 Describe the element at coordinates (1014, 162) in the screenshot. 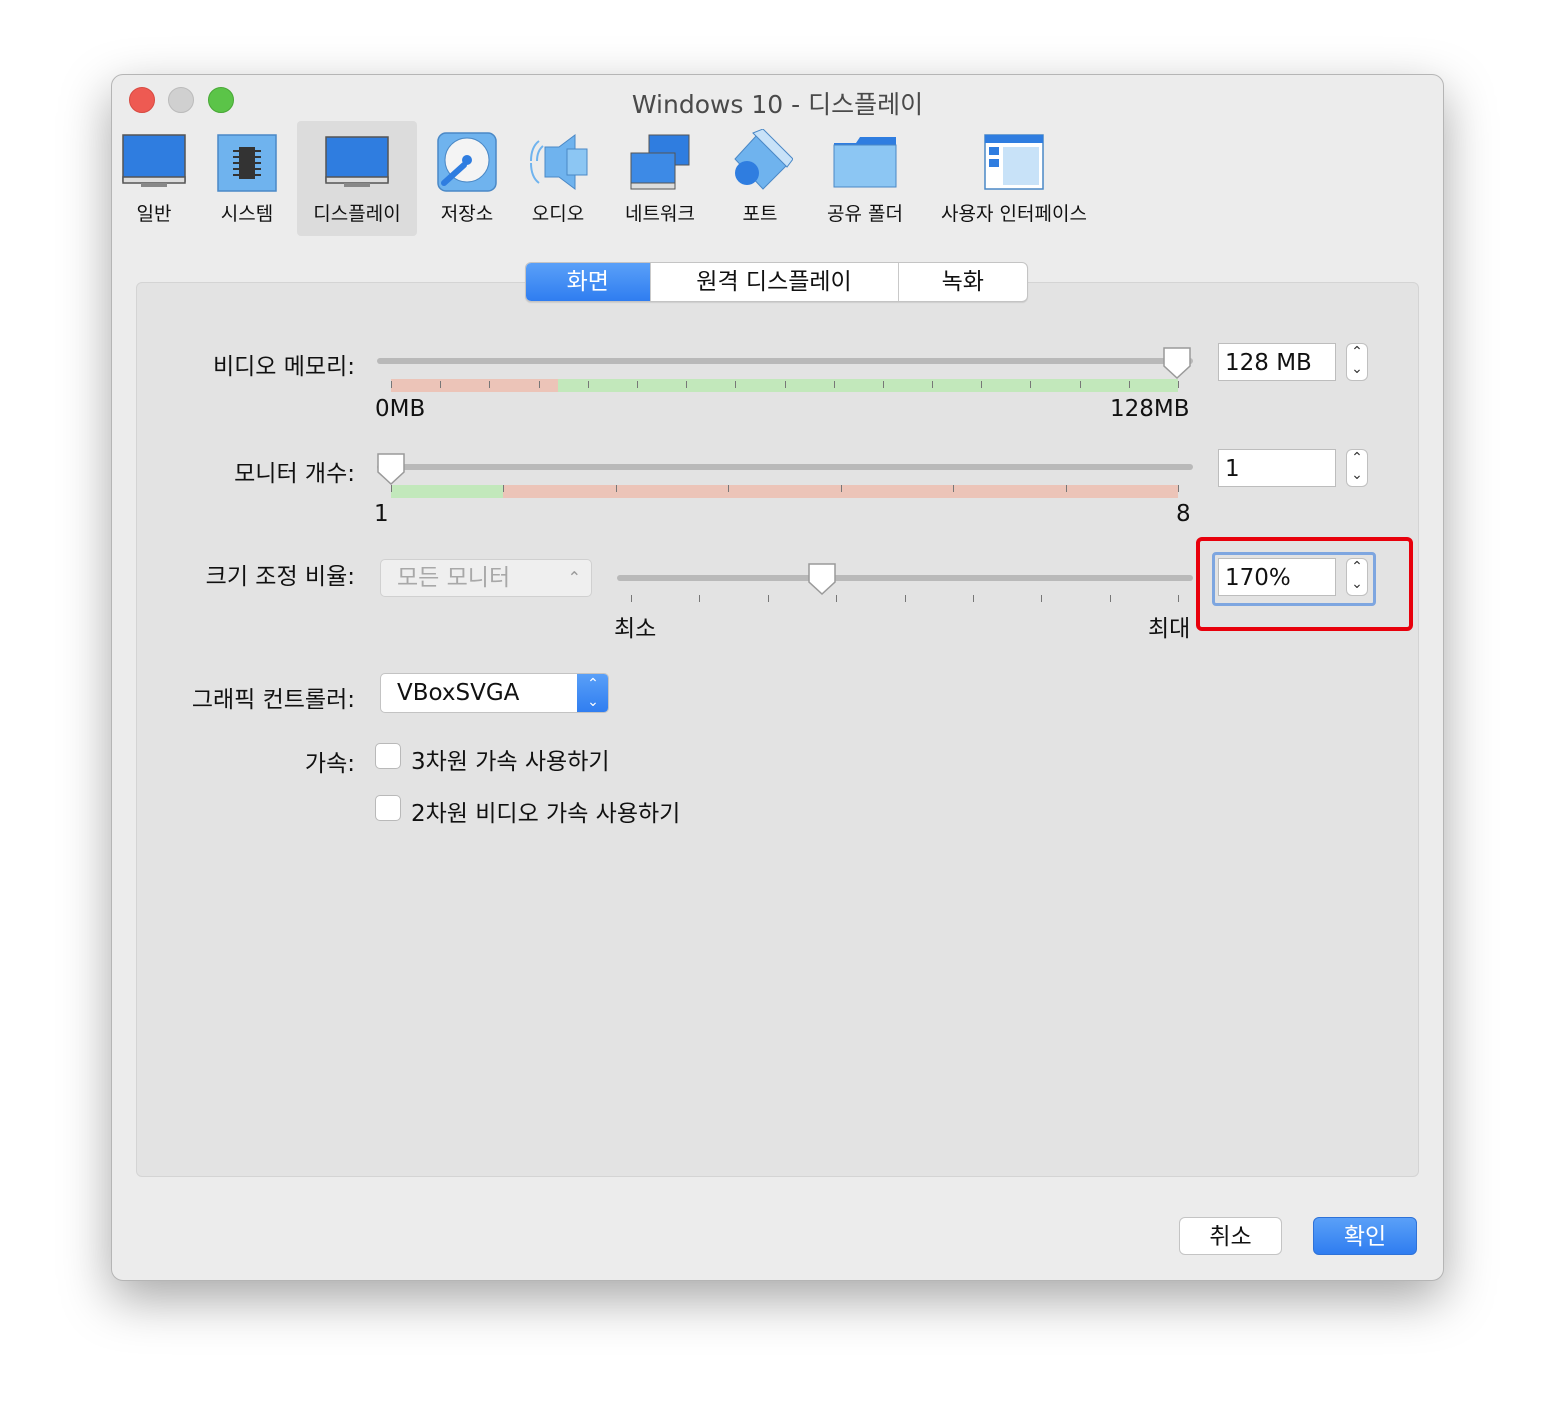

I see `user-interface-icon` at that location.